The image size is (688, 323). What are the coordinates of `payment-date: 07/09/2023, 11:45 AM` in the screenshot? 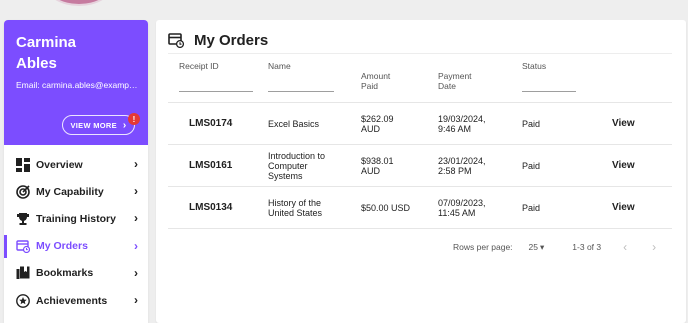 It's located at (480, 207).